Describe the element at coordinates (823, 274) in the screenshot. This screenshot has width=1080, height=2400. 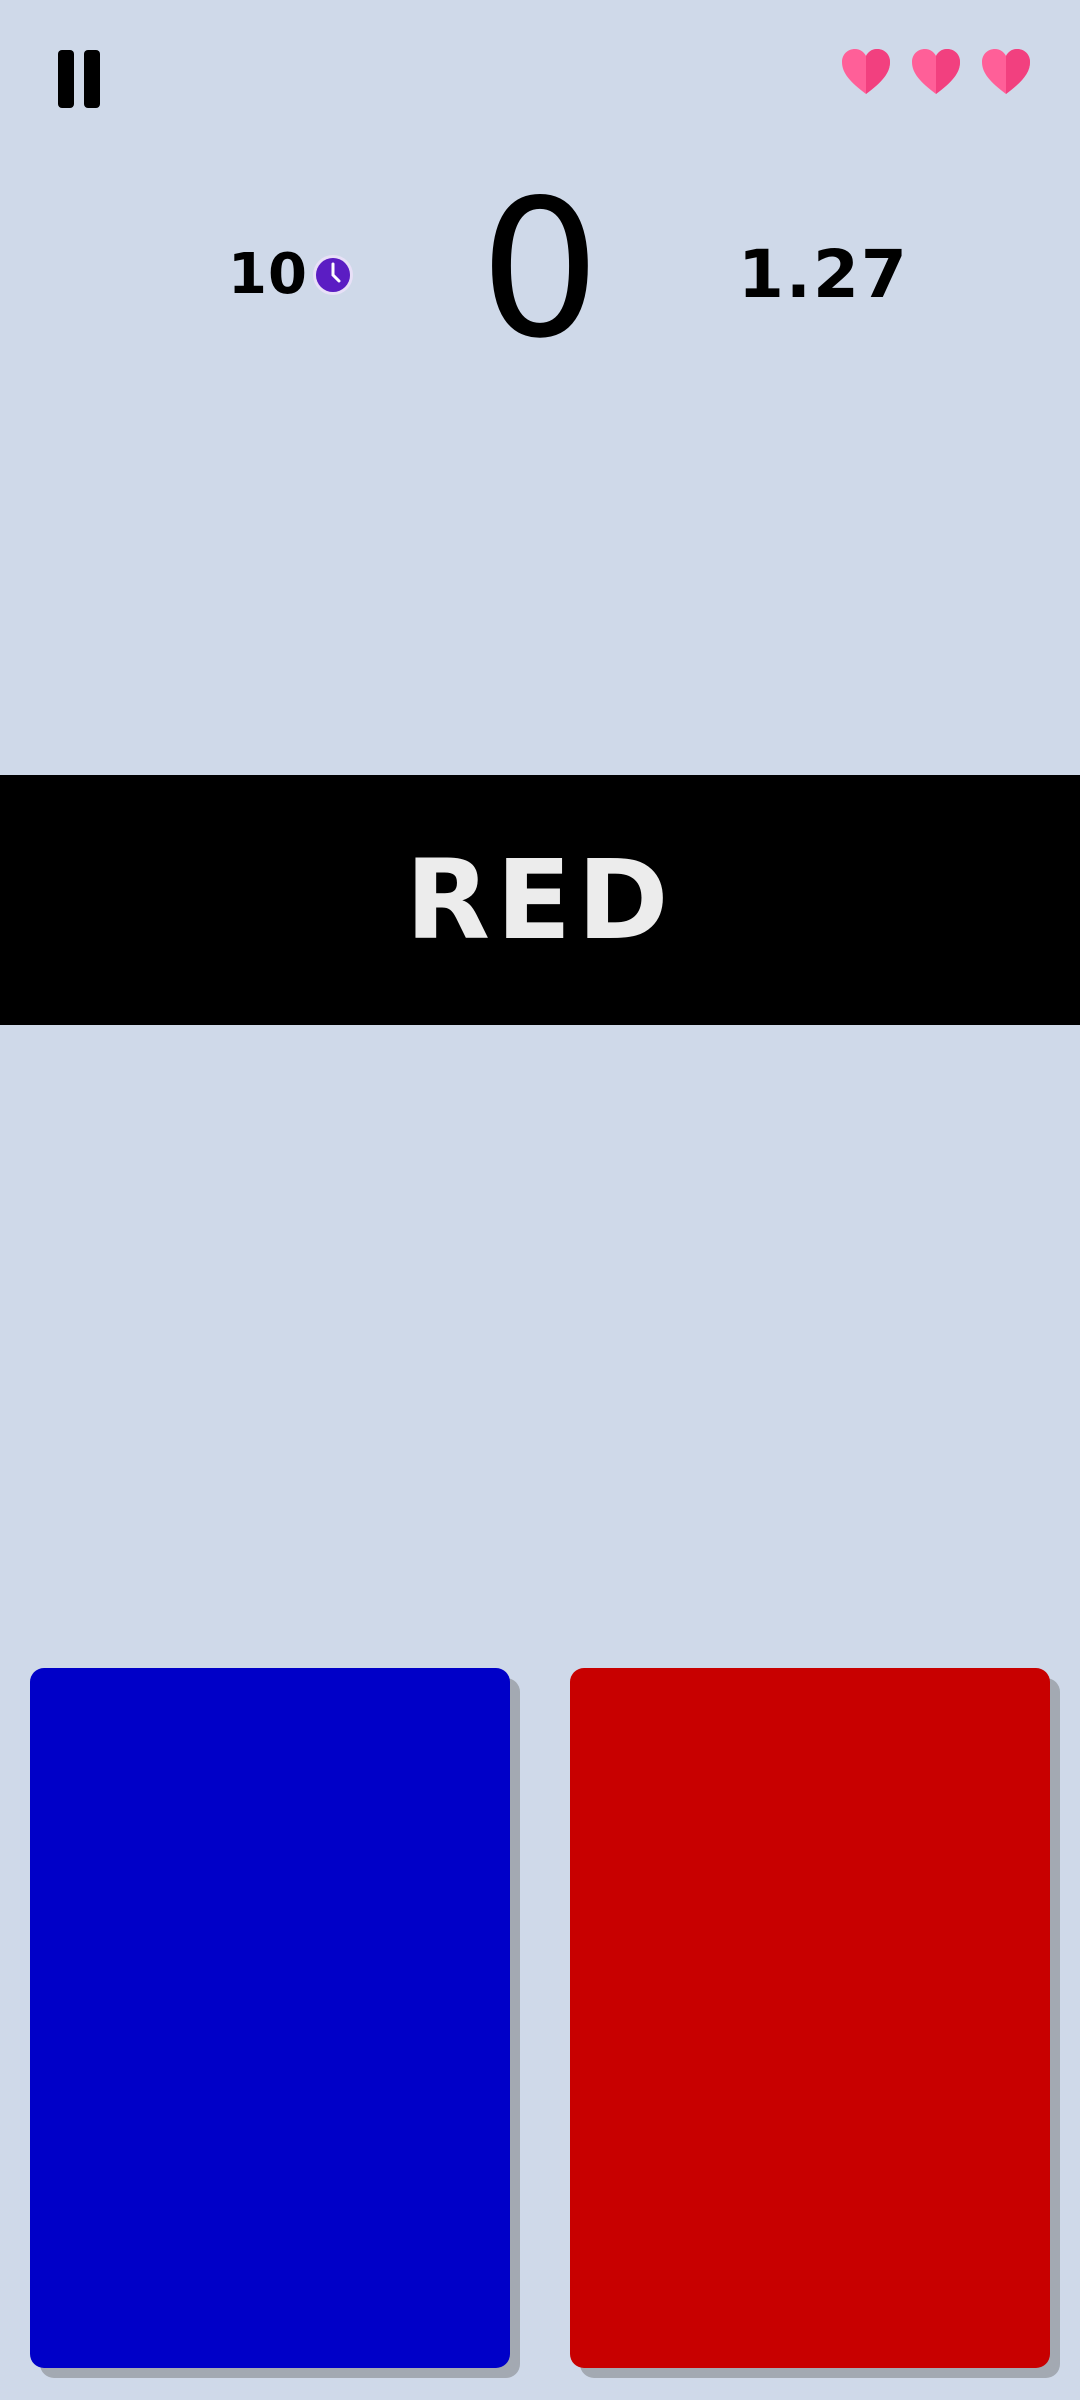
I see `multiplier-value: 1.27` at that location.